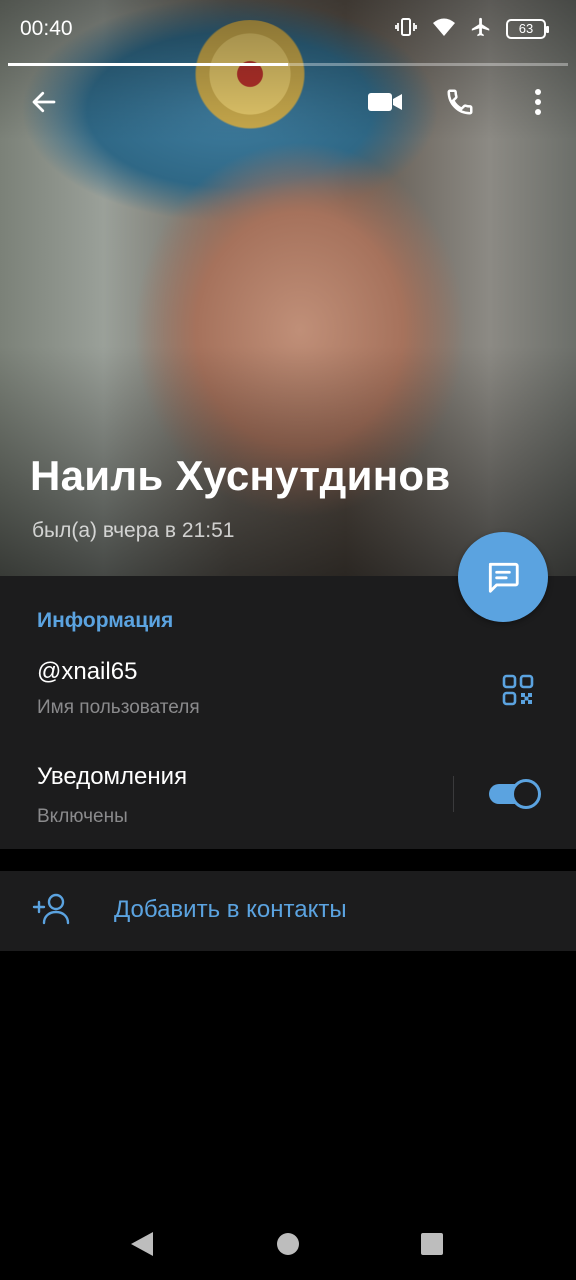 Image resolution: width=576 pixels, height=1280 pixels. I want to click on status-bar: 00:40 63, so click(288, 33).